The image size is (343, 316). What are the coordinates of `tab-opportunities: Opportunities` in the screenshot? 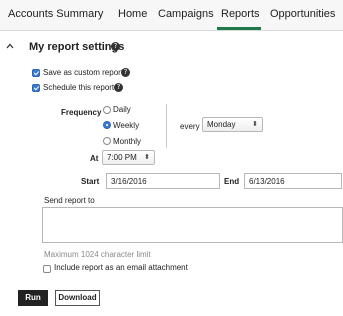 It's located at (302, 14).